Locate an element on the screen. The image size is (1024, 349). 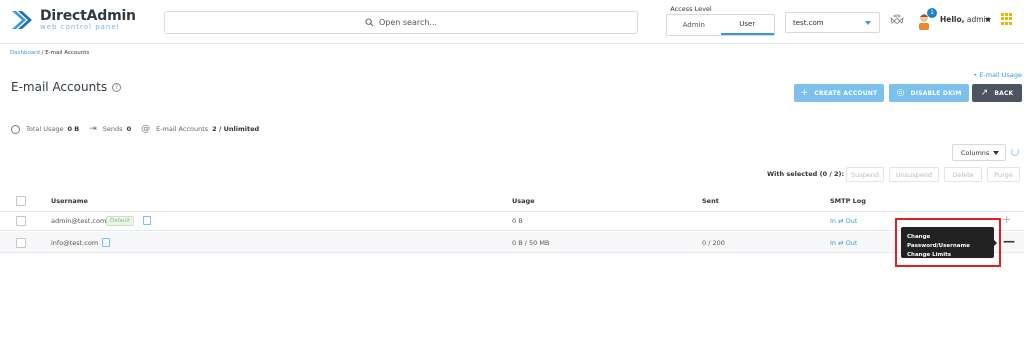
sends-icon: ⇥ is located at coordinates (93, 129).